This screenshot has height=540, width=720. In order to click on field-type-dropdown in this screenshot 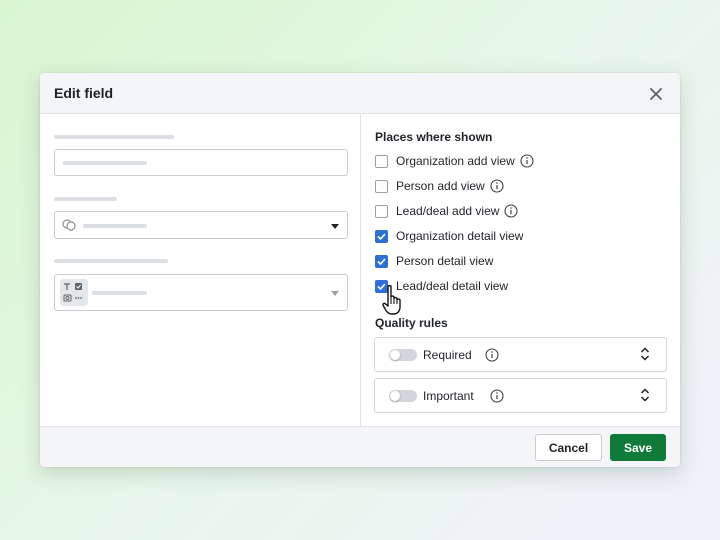, I will do `click(201, 292)`.